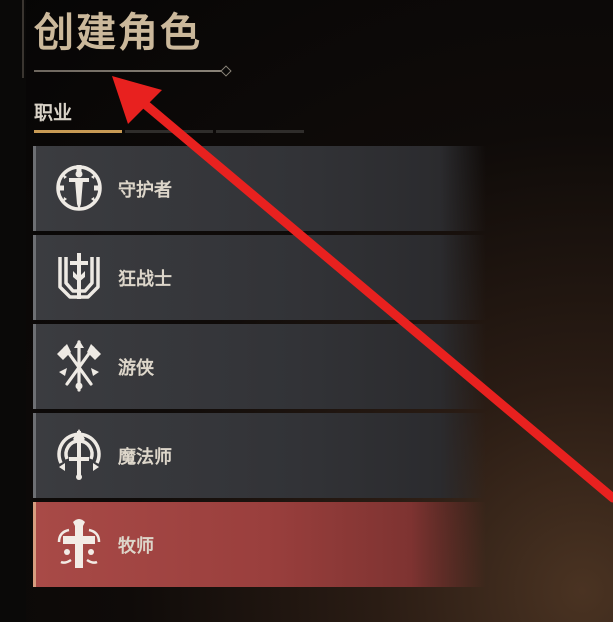 This screenshot has height=622, width=613. What do you see at coordinates (79, 188) in the screenshot?
I see `guardian-shield-sword-icon` at bounding box center [79, 188].